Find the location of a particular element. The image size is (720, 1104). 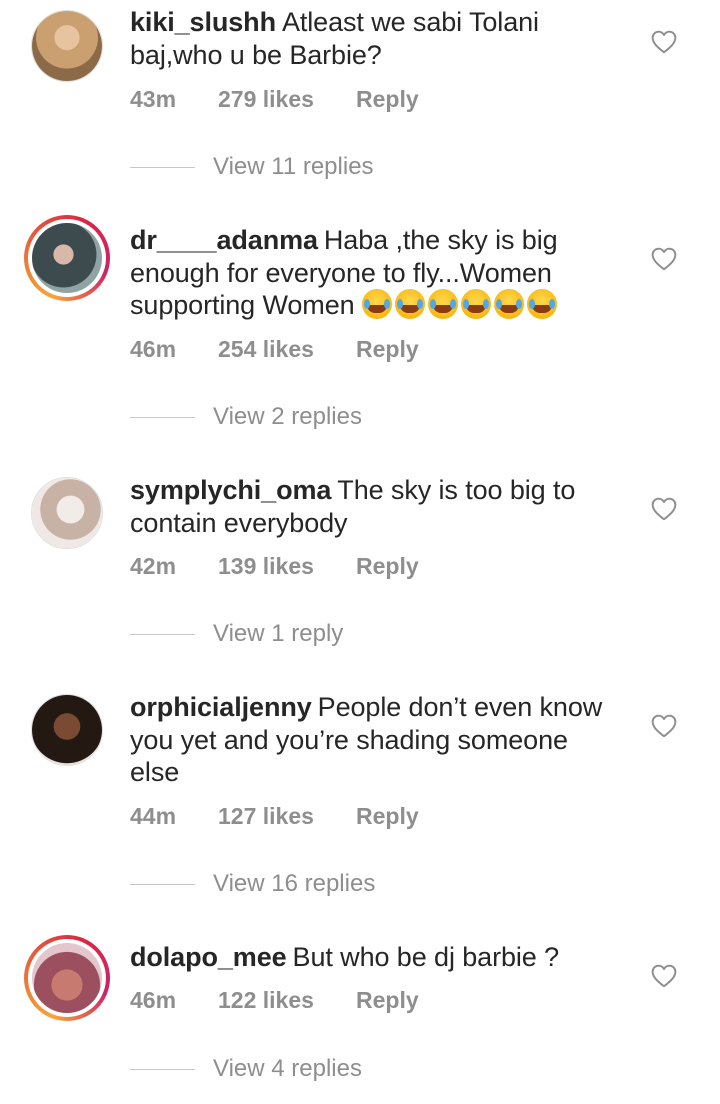

comment-meta: 46m 254 likes Reply is located at coordinates (274, 349).